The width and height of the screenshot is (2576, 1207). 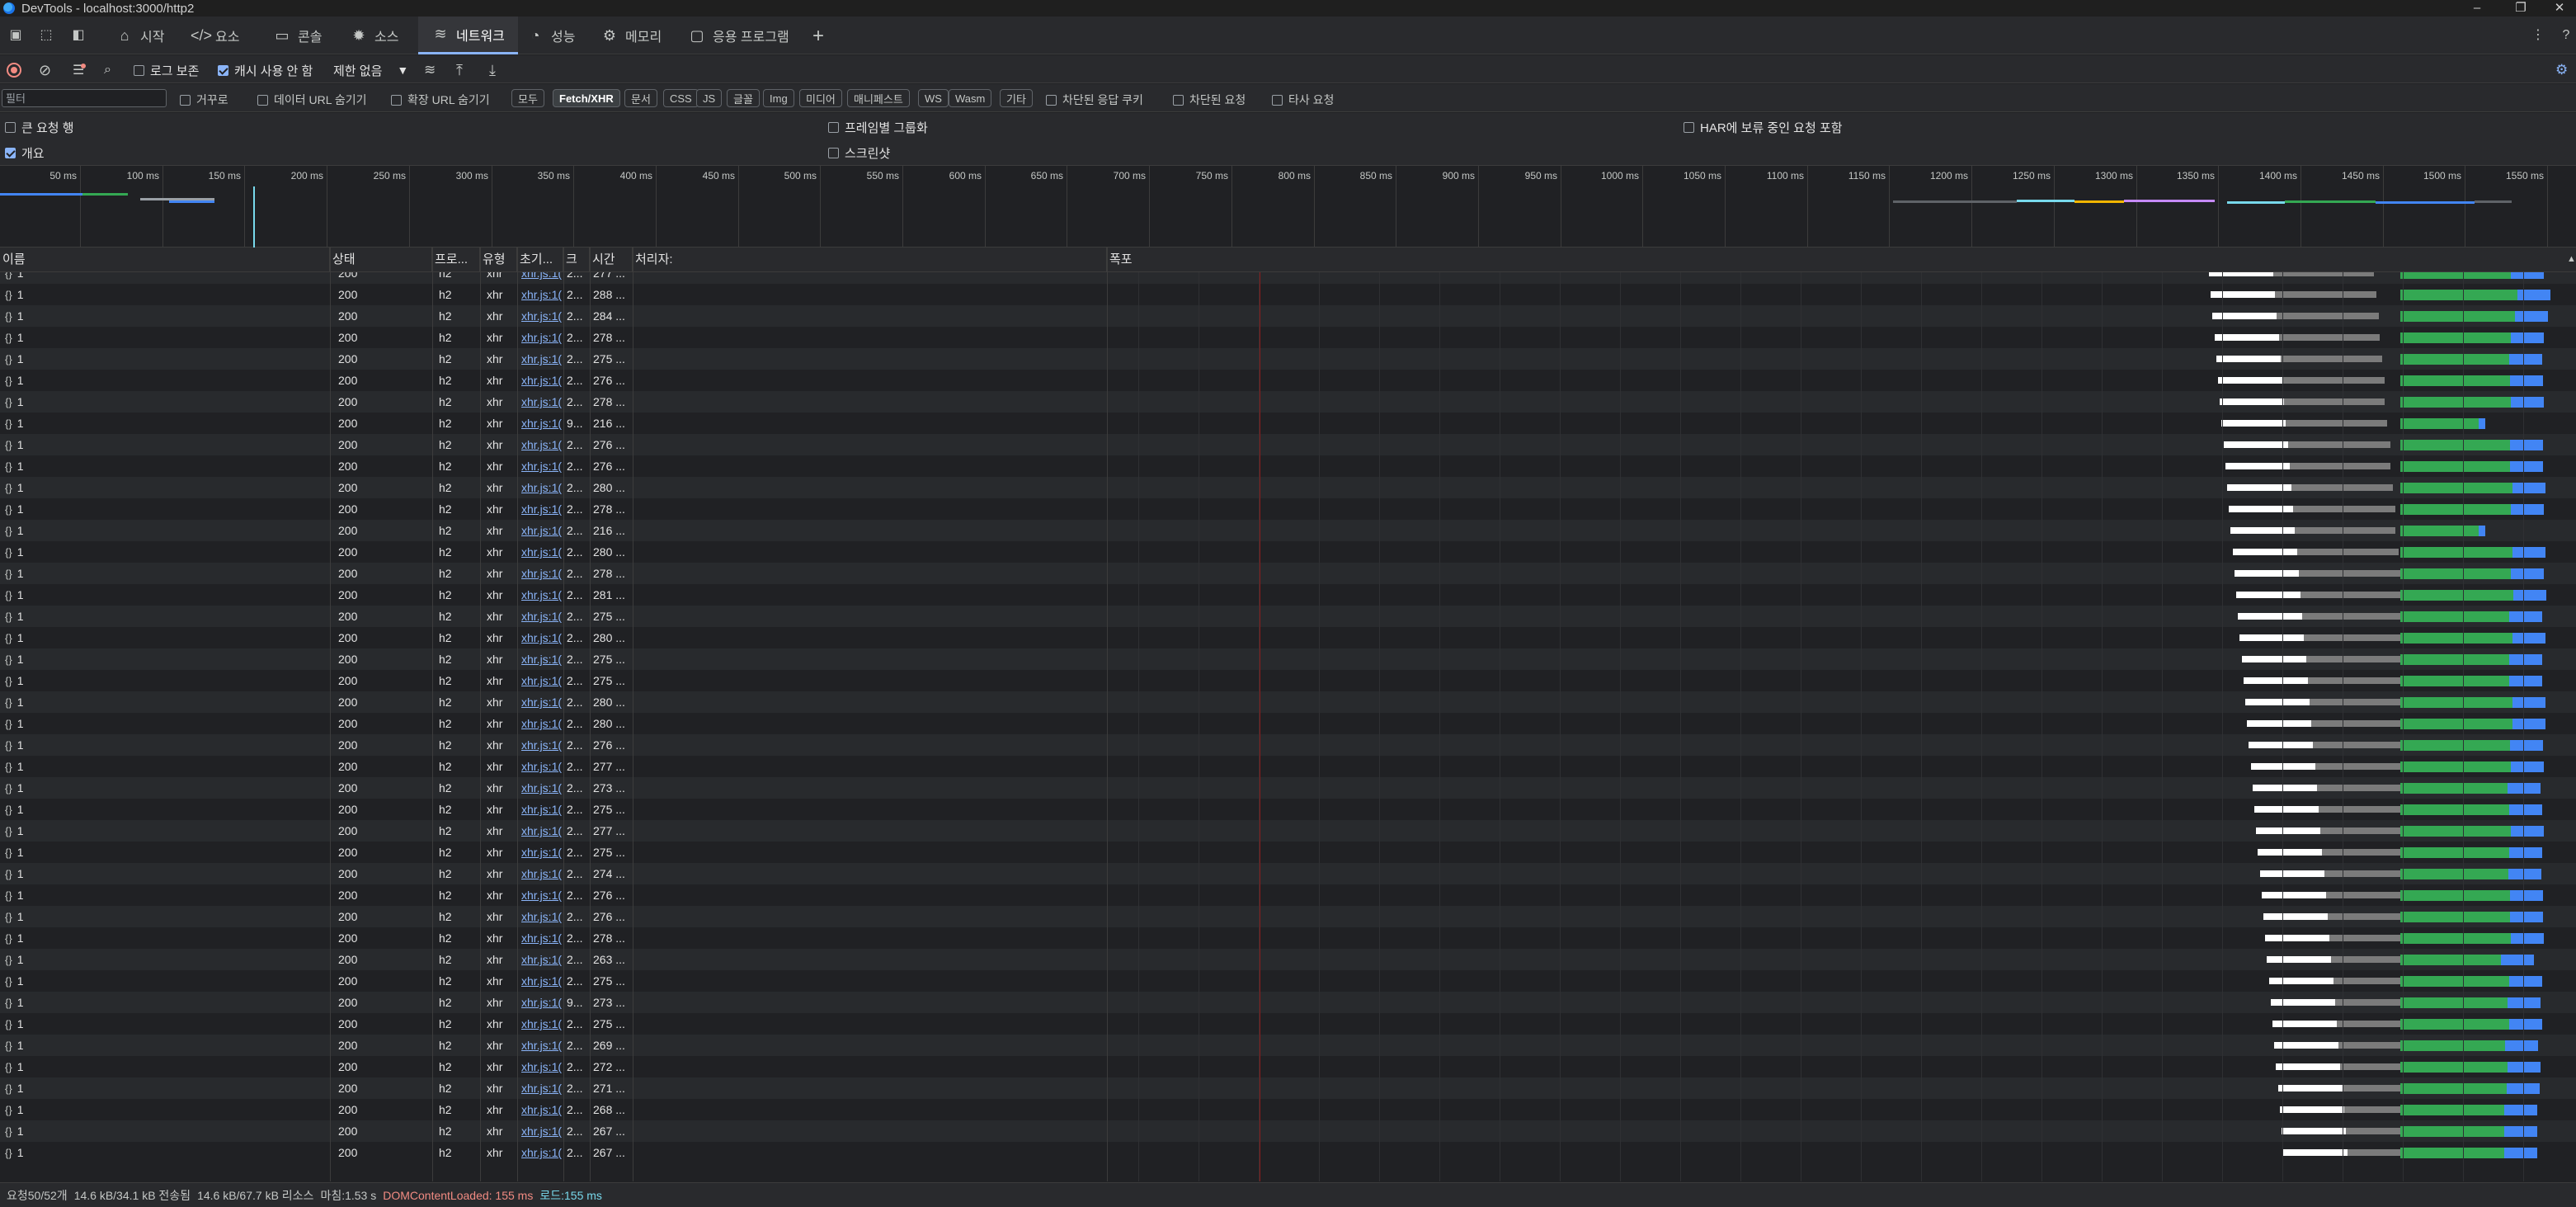 What do you see at coordinates (818, 36) in the screenshot?
I see `add-panel-button: +` at bounding box center [818, 36].